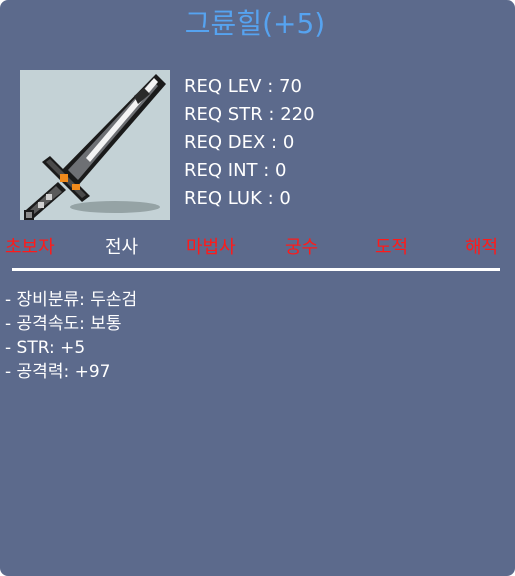  What do you see at coordinates (58, 372) in the screenshot?
I see `stat-attack: - 공격력: +97` at bounding box center [58, 372].